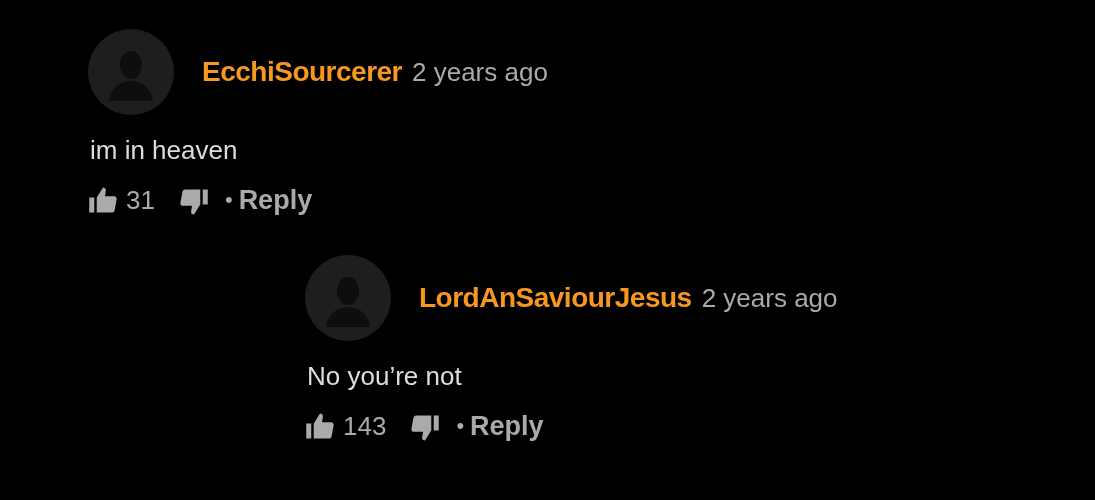  I want to click on comment-text: im in heaven, so click(164, 150).